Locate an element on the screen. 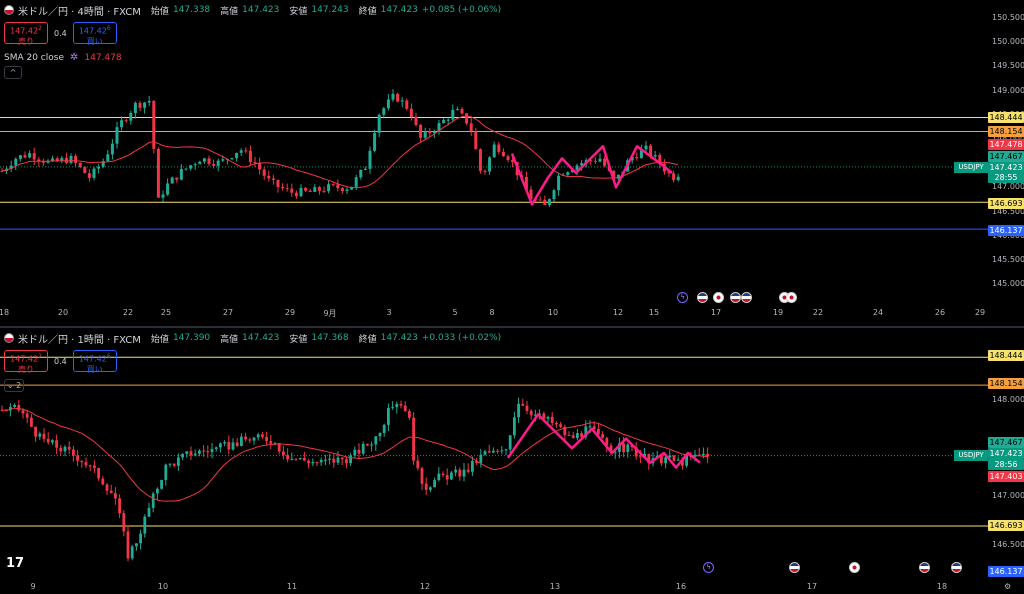 The width and height of the screenshot is (1024, 594). time-tick-label: 15 is located at coordinates (654, 312).